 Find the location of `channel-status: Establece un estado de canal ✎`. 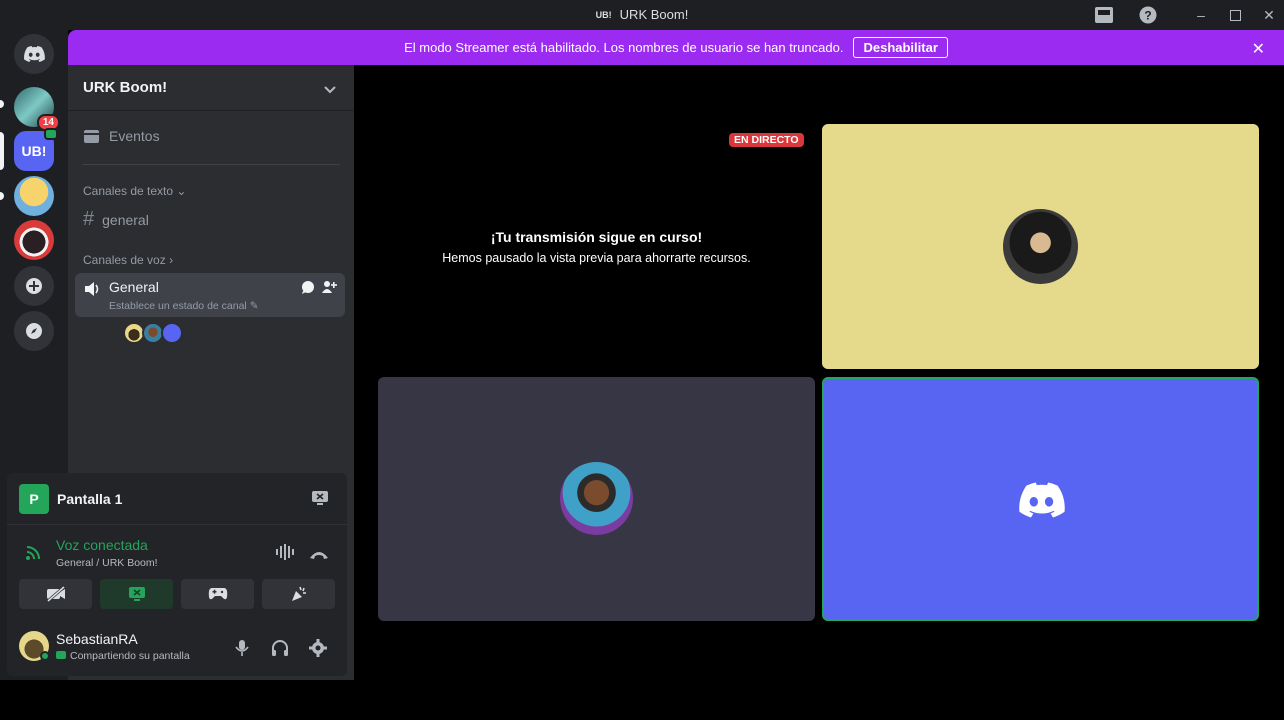

channel-status: Establece un estado de canal ✎ is located at coordinates (184, 306).